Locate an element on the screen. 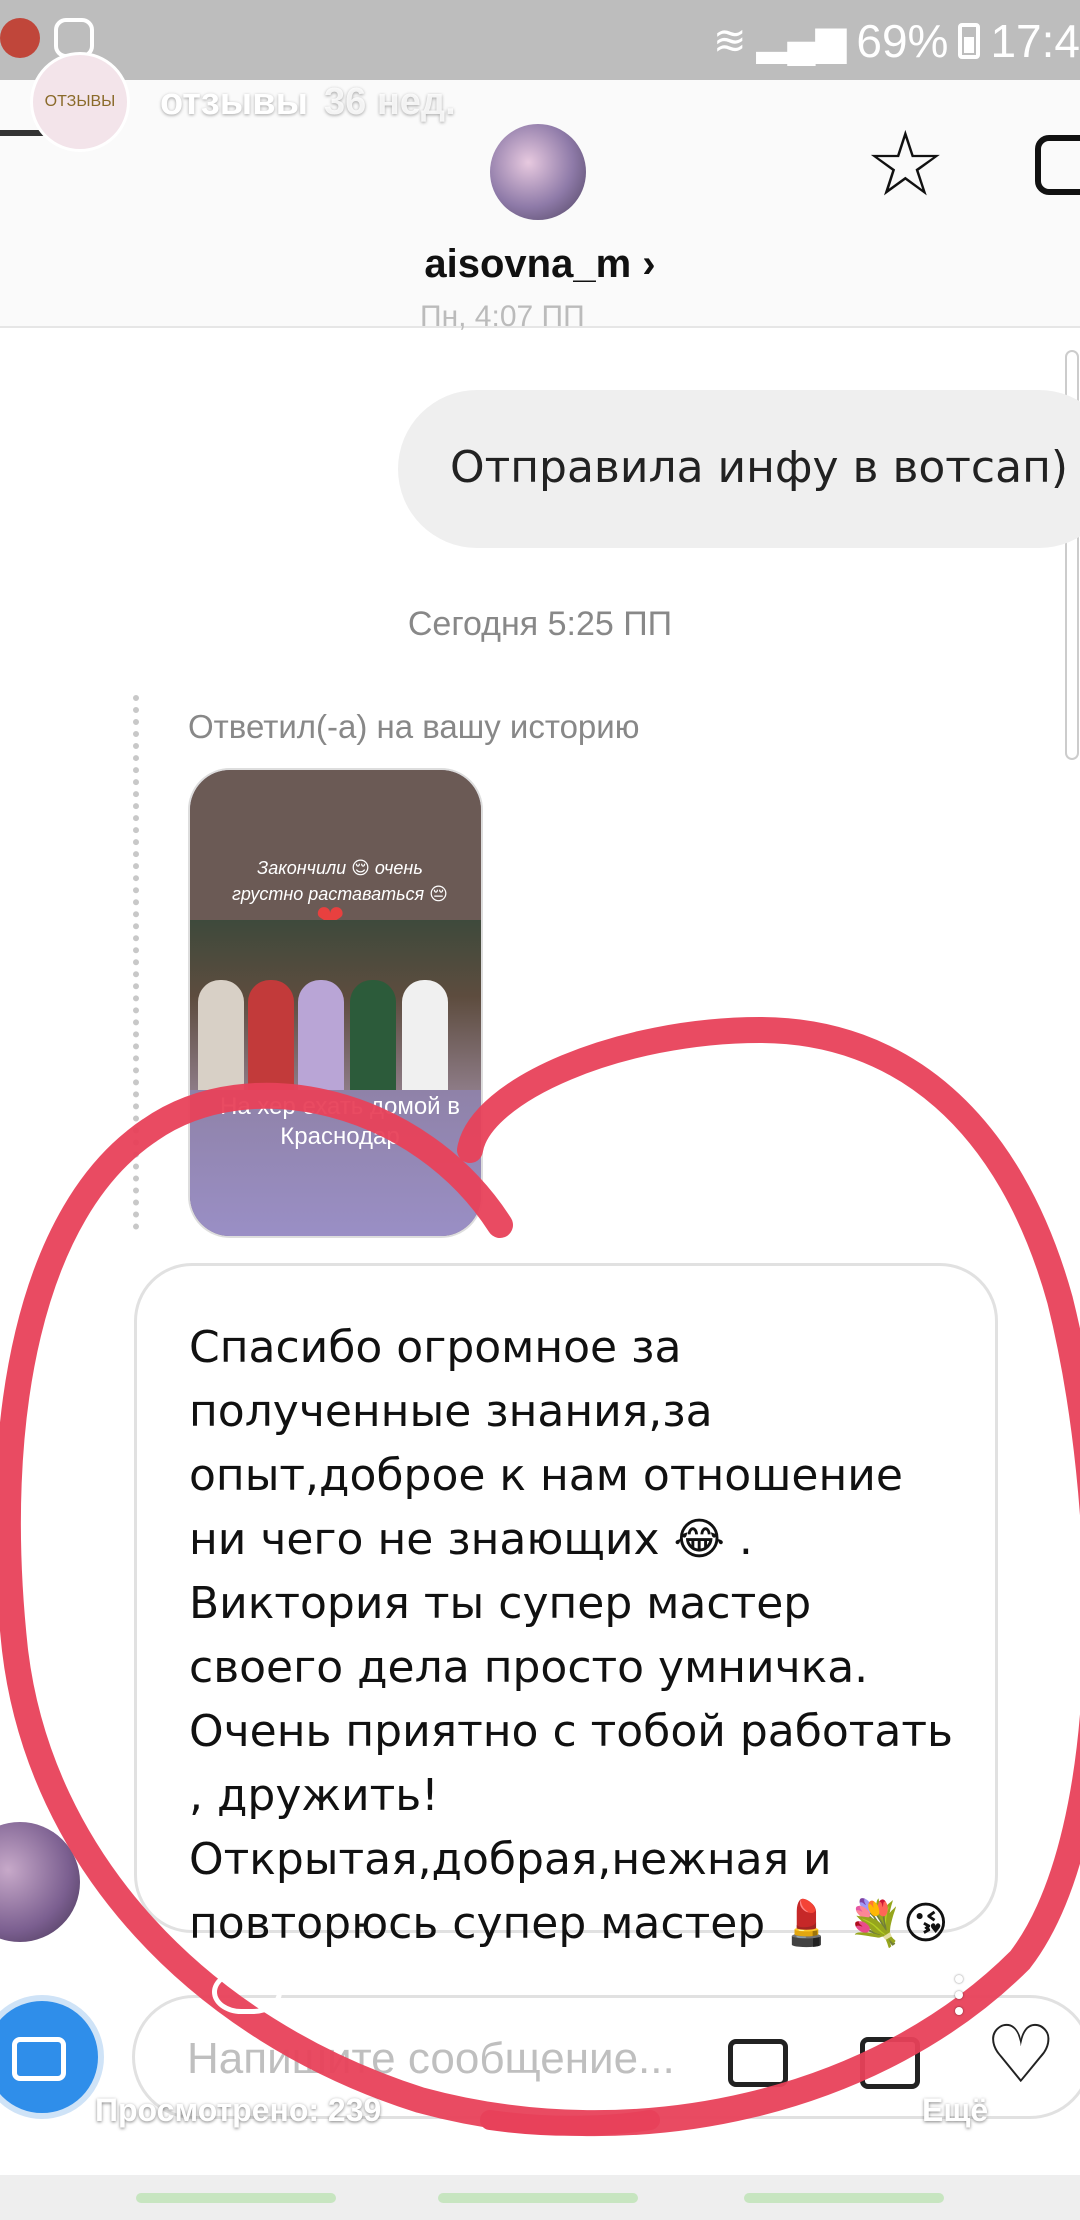  camera-button is located at coordinates (52, 2057).